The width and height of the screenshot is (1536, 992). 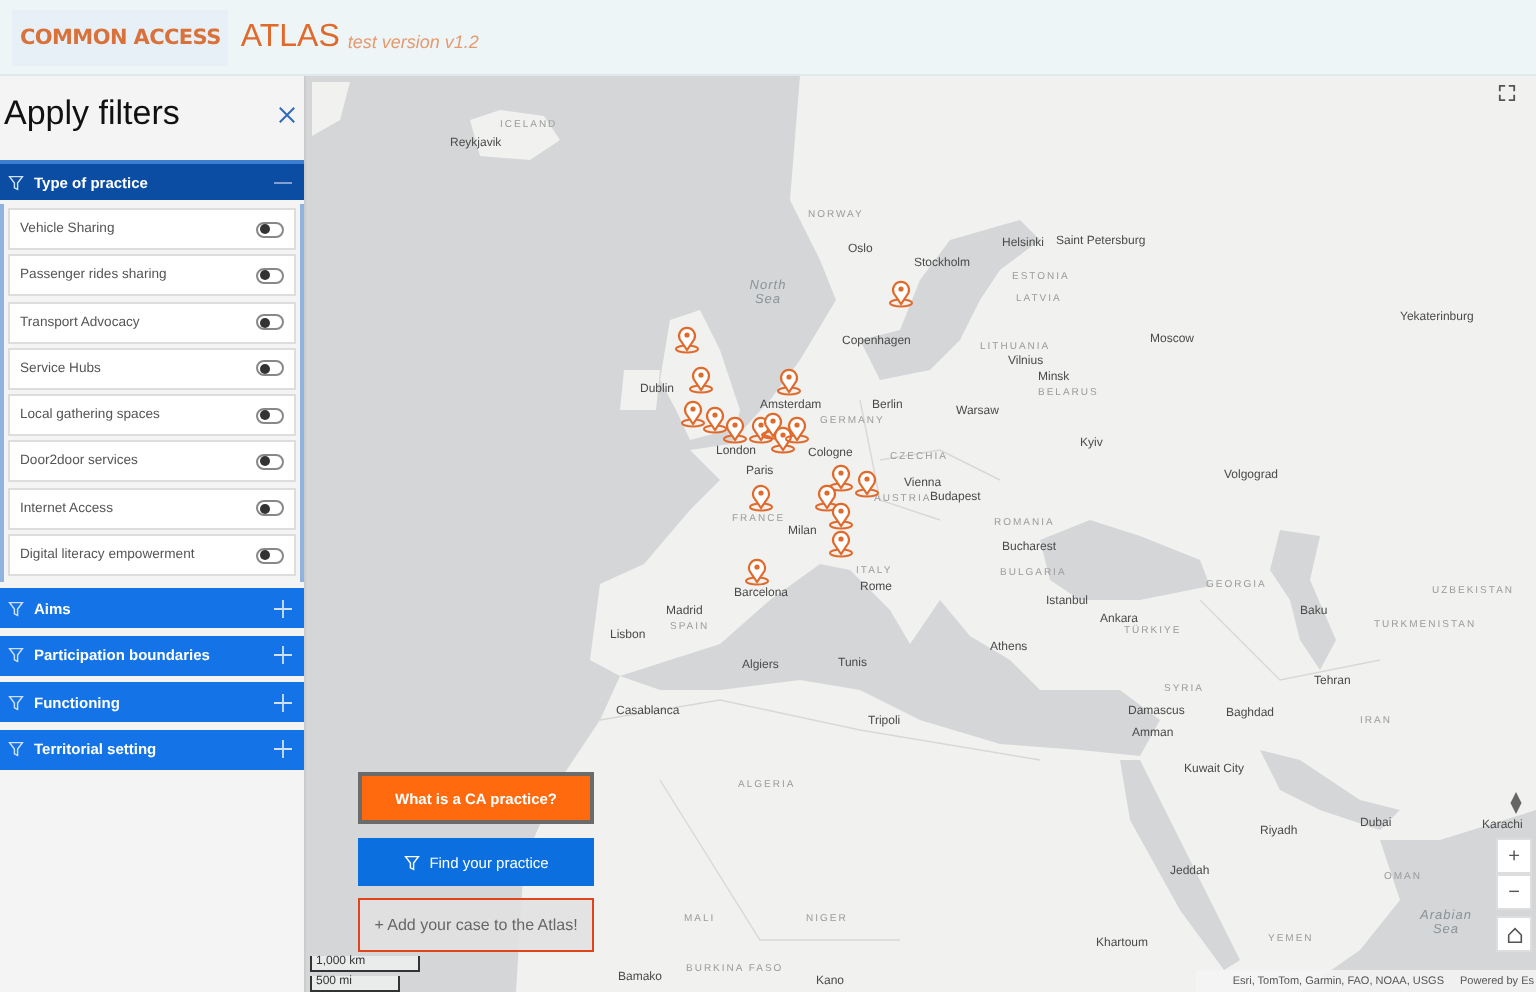 What do you see at coordinates (1507, 93) in the screenshot?
I see `fullscreen-icon` at bounding box center [1507, 93].